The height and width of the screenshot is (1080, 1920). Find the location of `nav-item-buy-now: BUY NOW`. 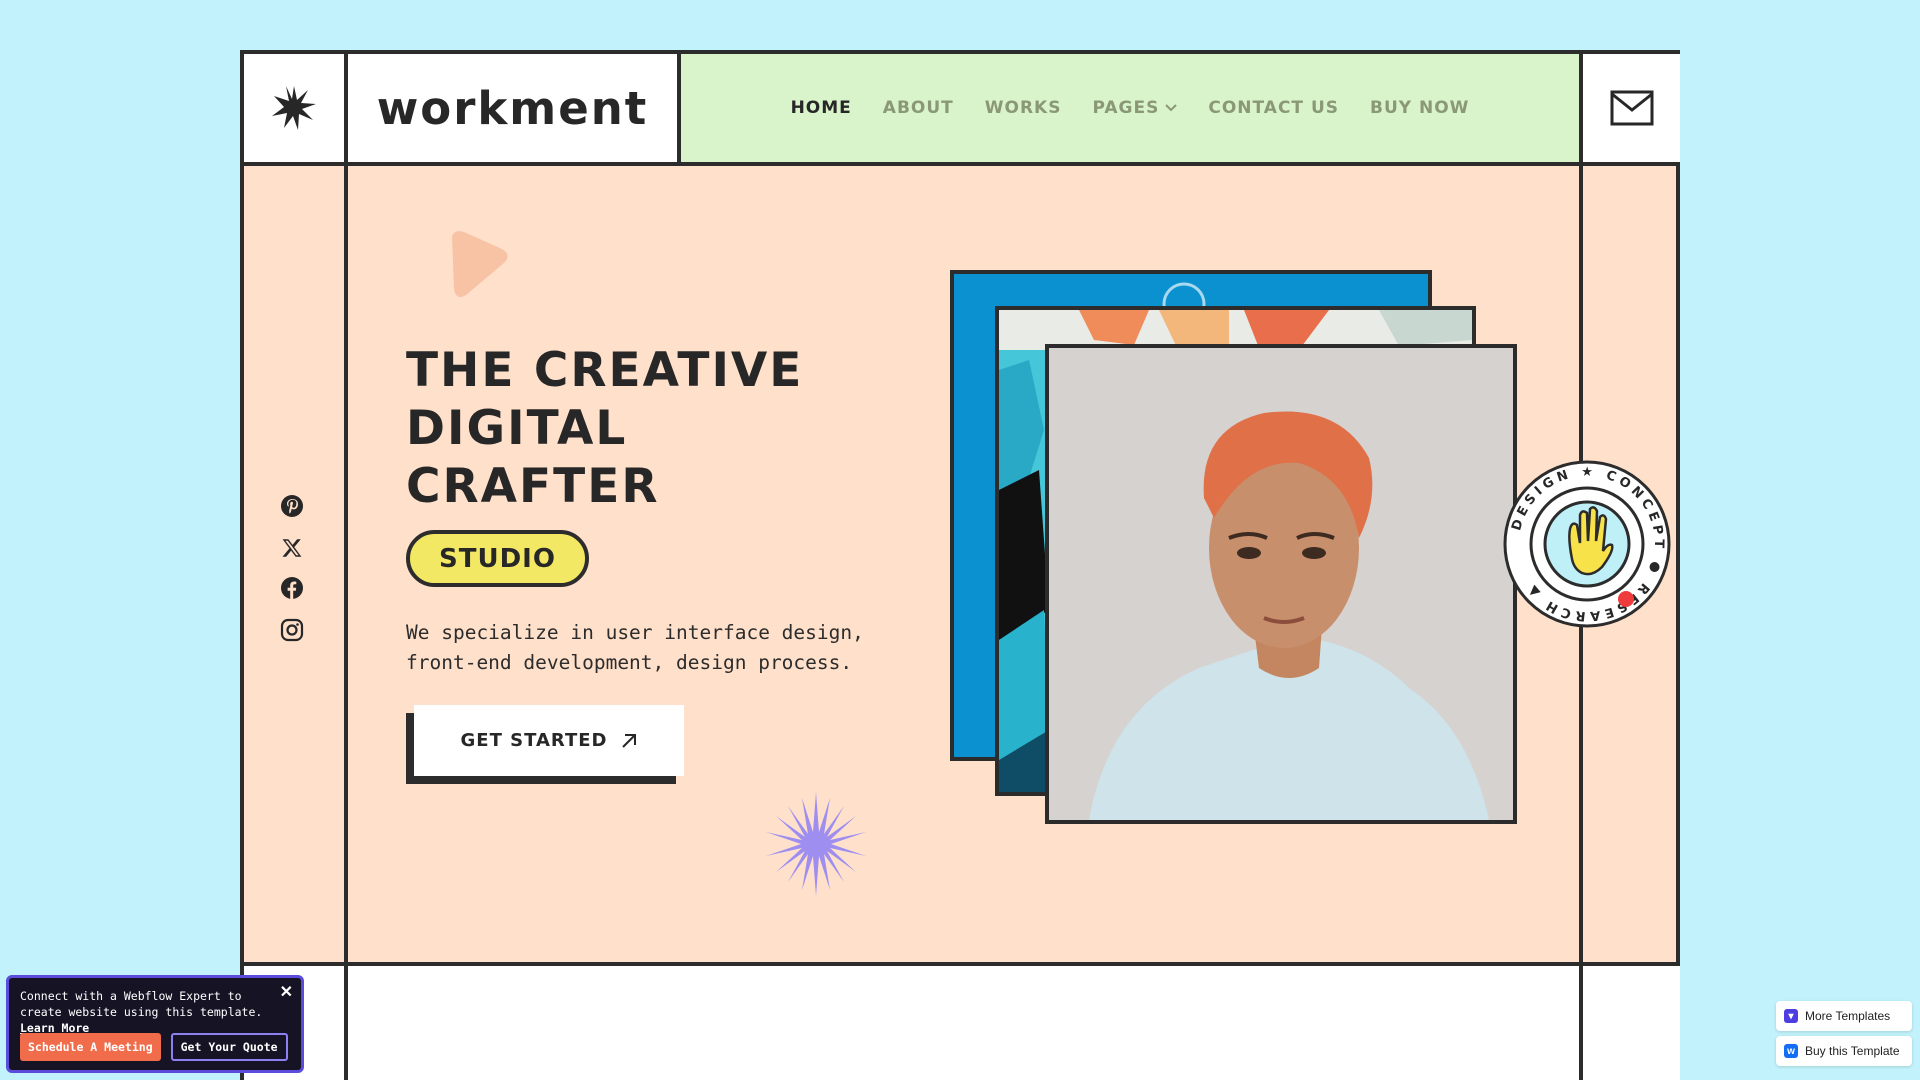

nav-item-buy-now: BUY NOW is located at coordinates (1419, 108).